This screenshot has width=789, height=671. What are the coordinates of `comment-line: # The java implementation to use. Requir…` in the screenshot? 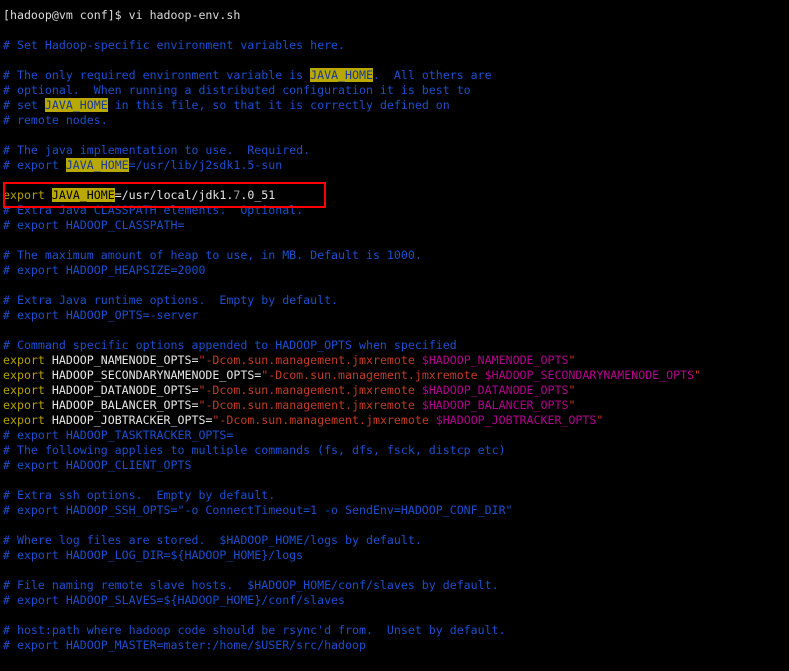 It's located at (157, 150).